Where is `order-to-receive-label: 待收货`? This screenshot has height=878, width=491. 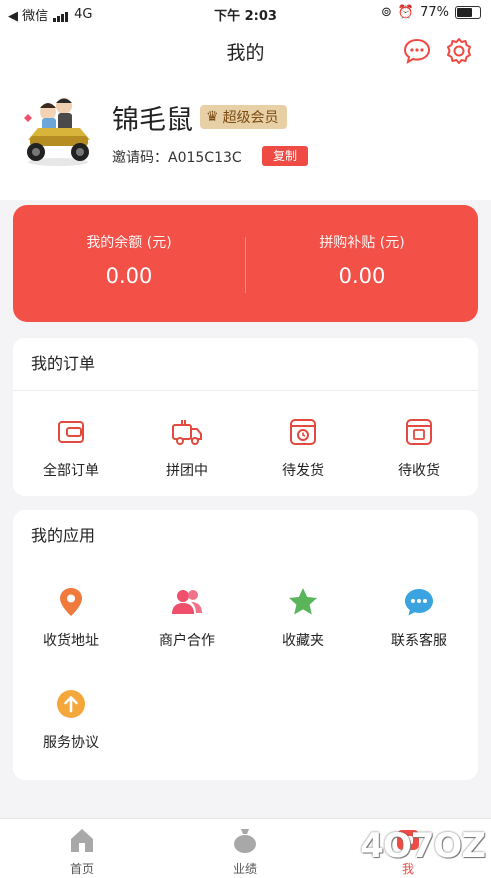 order-to-receive-label: 待收货 is located at coordinates (419, 471).